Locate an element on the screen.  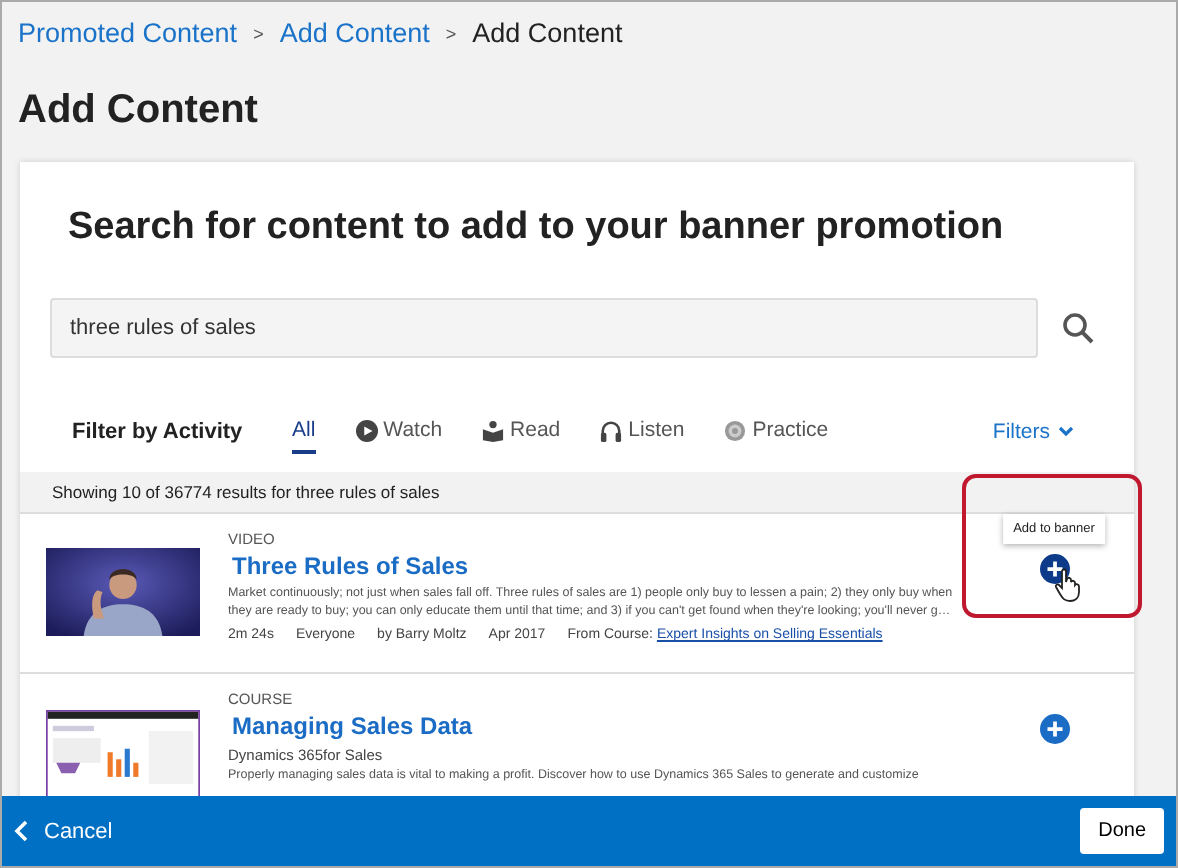
filter-label: Filter by Activity is located at coordinates (158, 432).